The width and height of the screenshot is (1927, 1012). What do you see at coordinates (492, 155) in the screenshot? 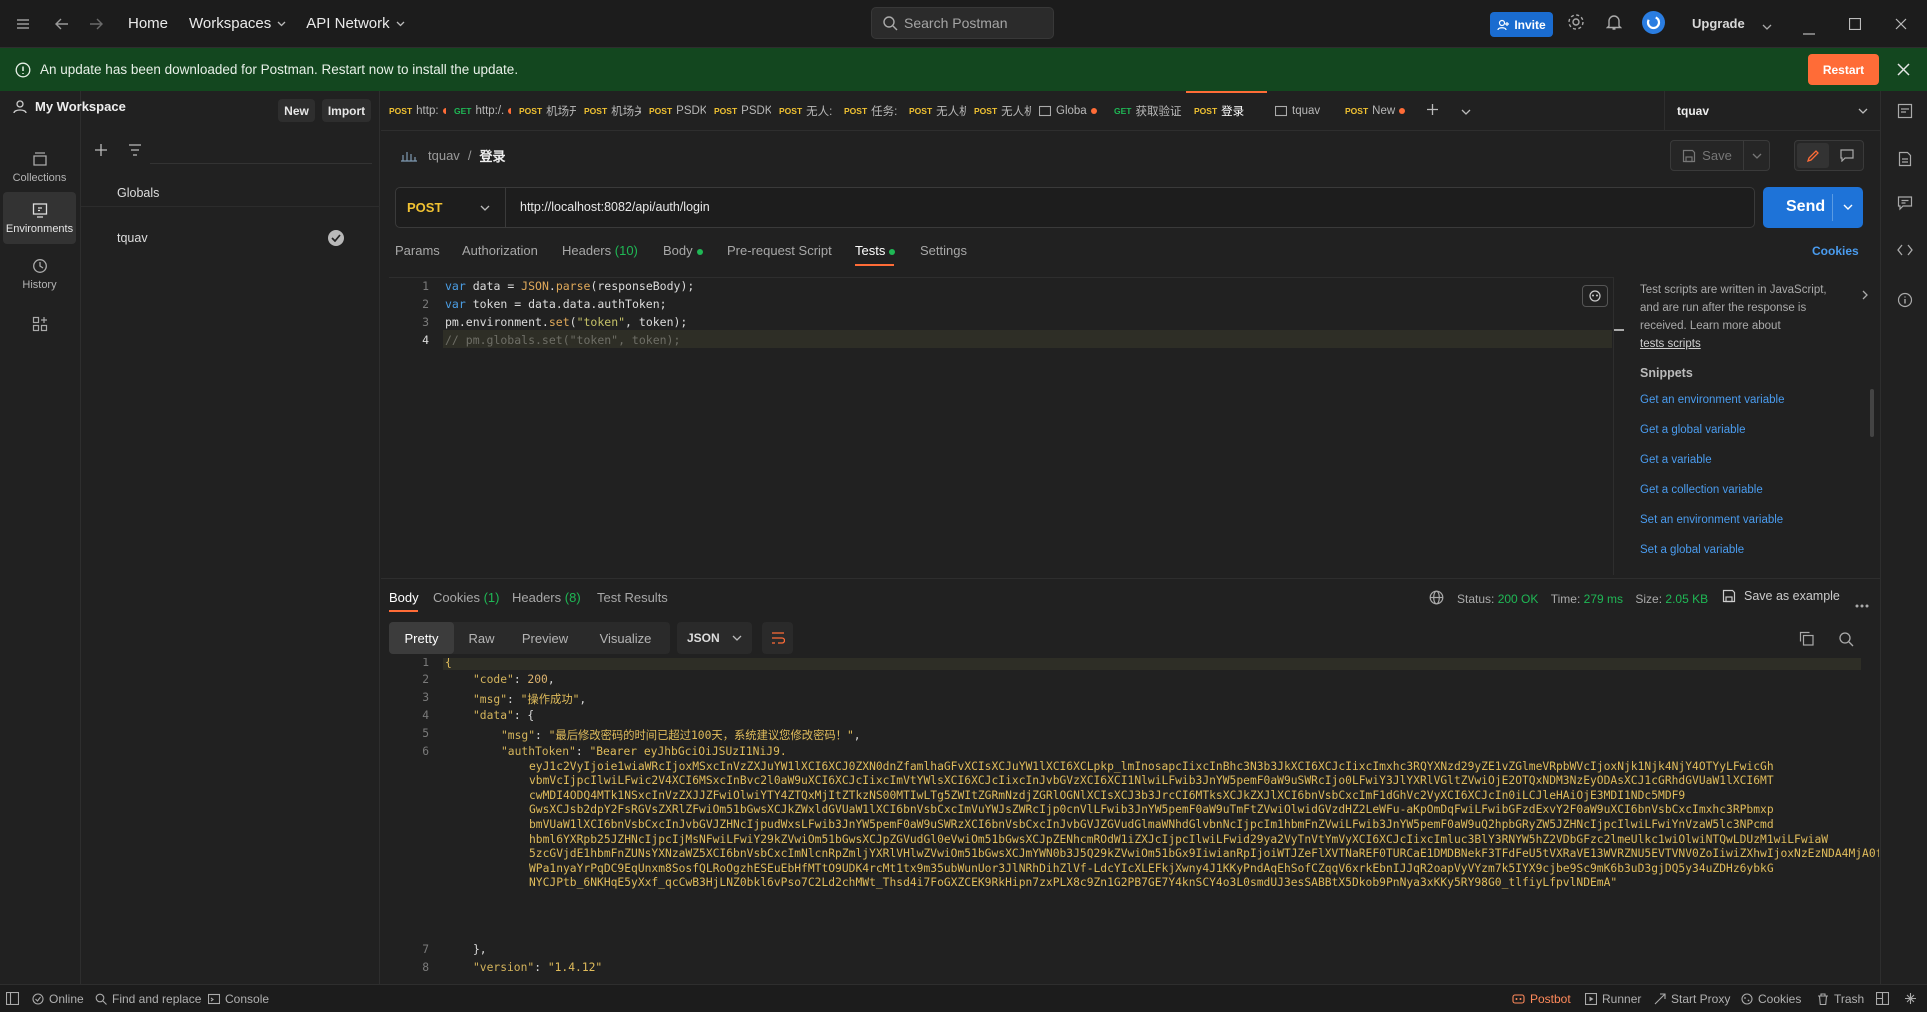
I see `request-name: 登录` at bounding box center [492, 155].